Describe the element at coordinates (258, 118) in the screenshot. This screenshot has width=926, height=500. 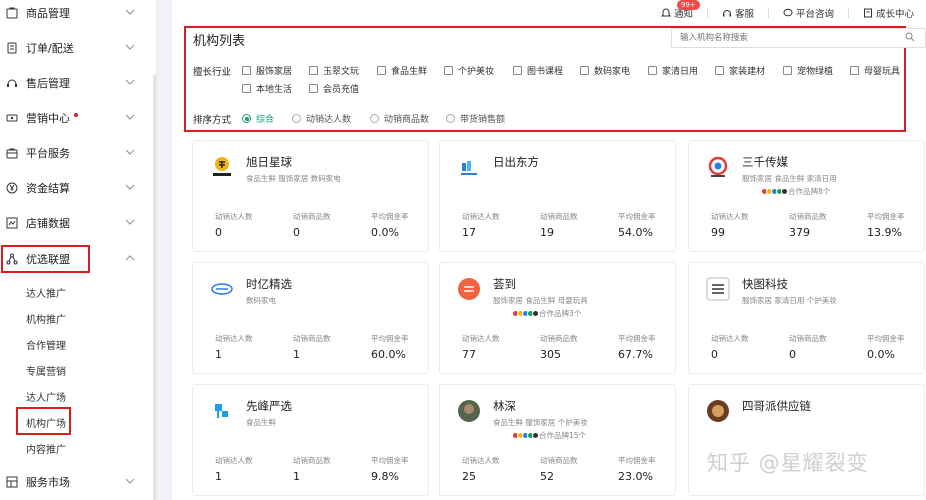
I see `sort-radio-overall: 综合` at that location.